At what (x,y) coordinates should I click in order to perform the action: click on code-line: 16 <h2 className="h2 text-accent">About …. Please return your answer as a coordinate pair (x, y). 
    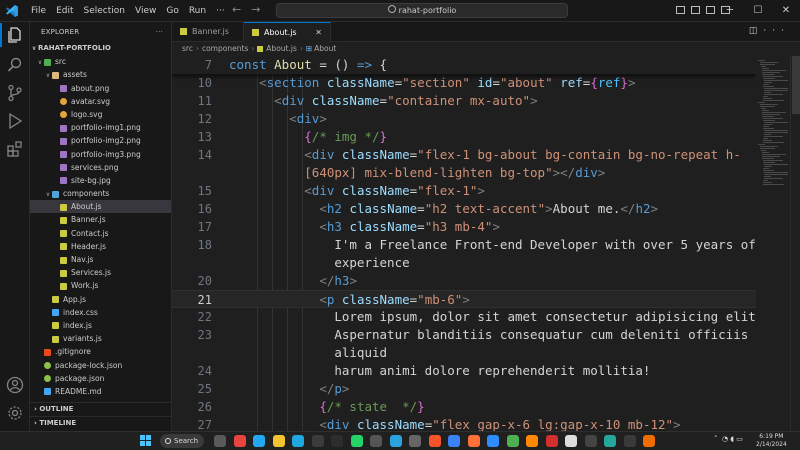
    Looking at the image, I should click on (464, 209).